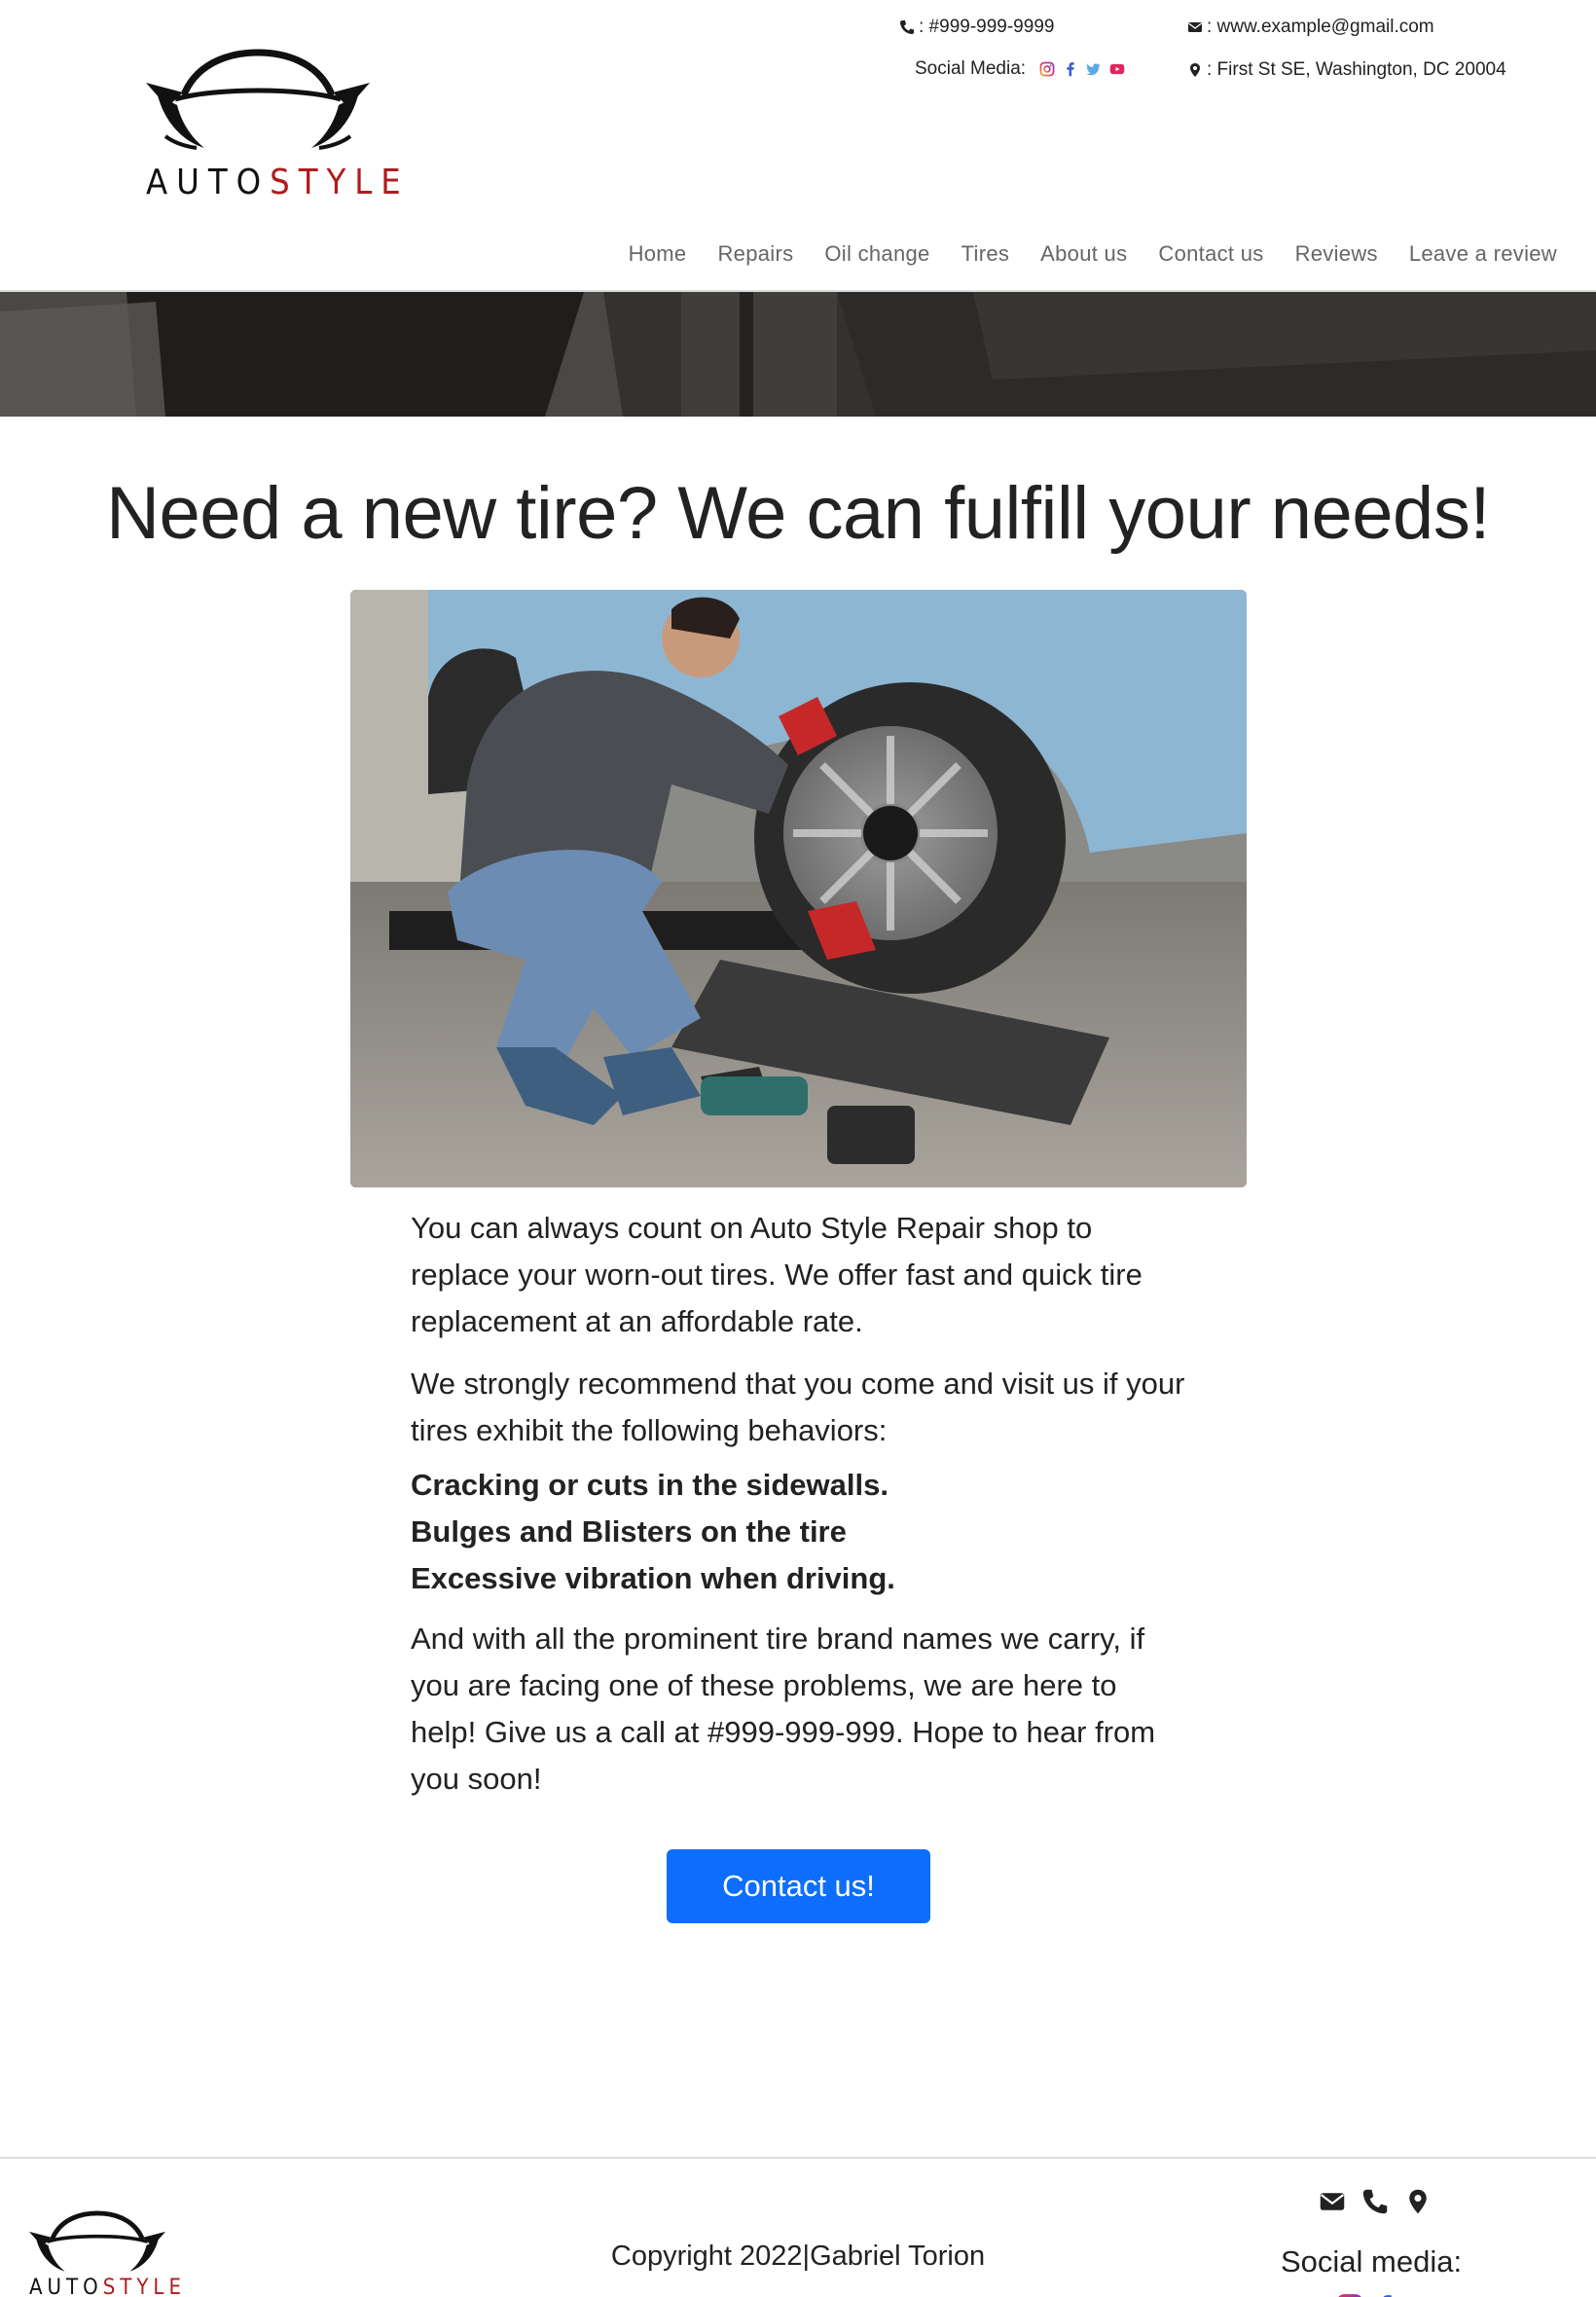 The height and width of the screenshot is (2297, 1596). I want to click on nav-item-tires: Tires, so click(986, 254).